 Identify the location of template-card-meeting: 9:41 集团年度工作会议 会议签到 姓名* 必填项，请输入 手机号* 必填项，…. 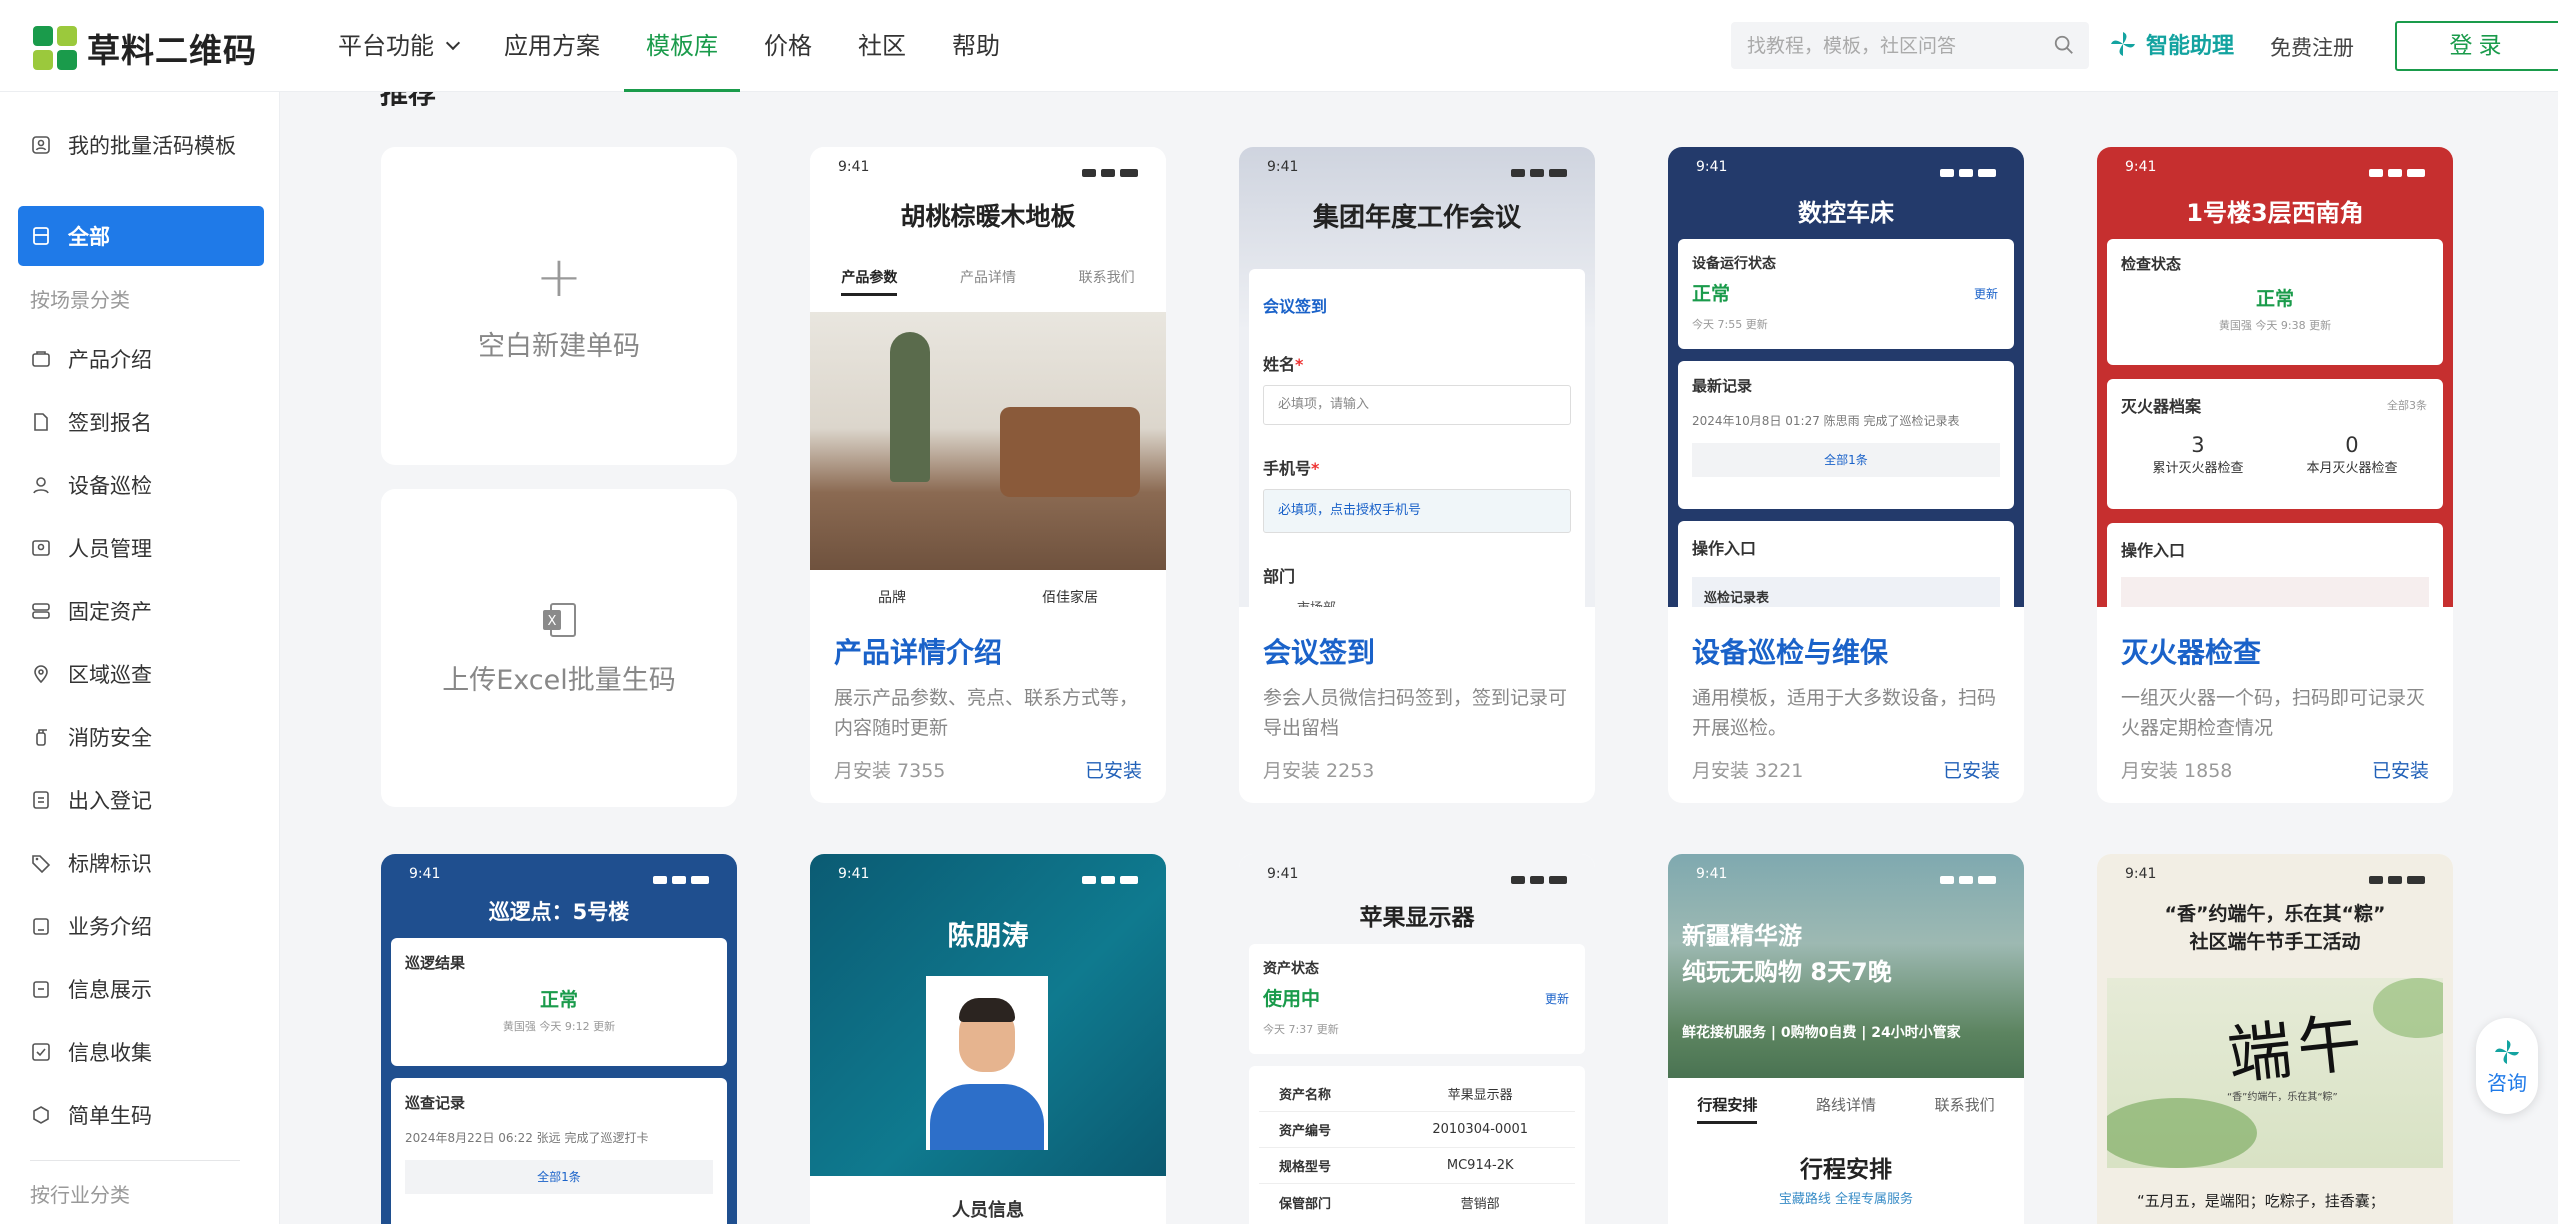
(1417, 475).